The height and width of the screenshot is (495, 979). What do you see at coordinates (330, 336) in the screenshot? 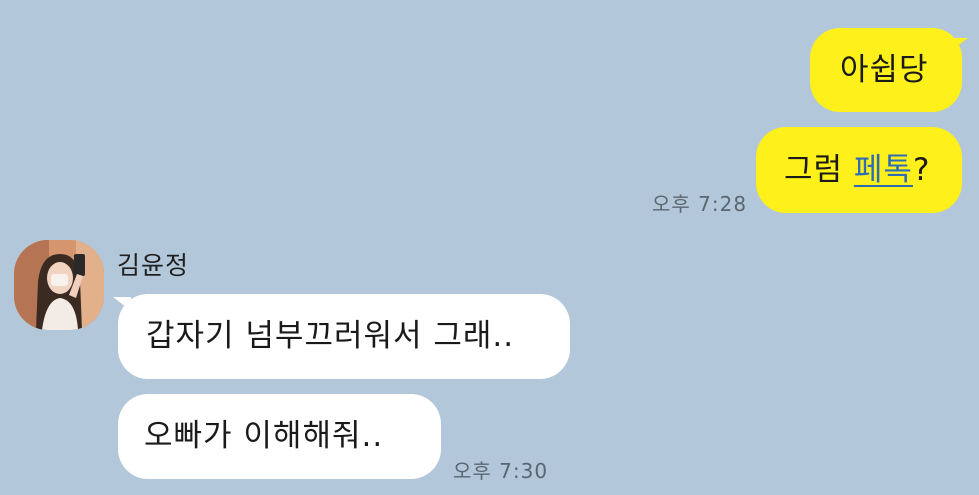
I see `message-text: 갑자기 넘부끄러워서 그래..` at bounding box center [330, 336].